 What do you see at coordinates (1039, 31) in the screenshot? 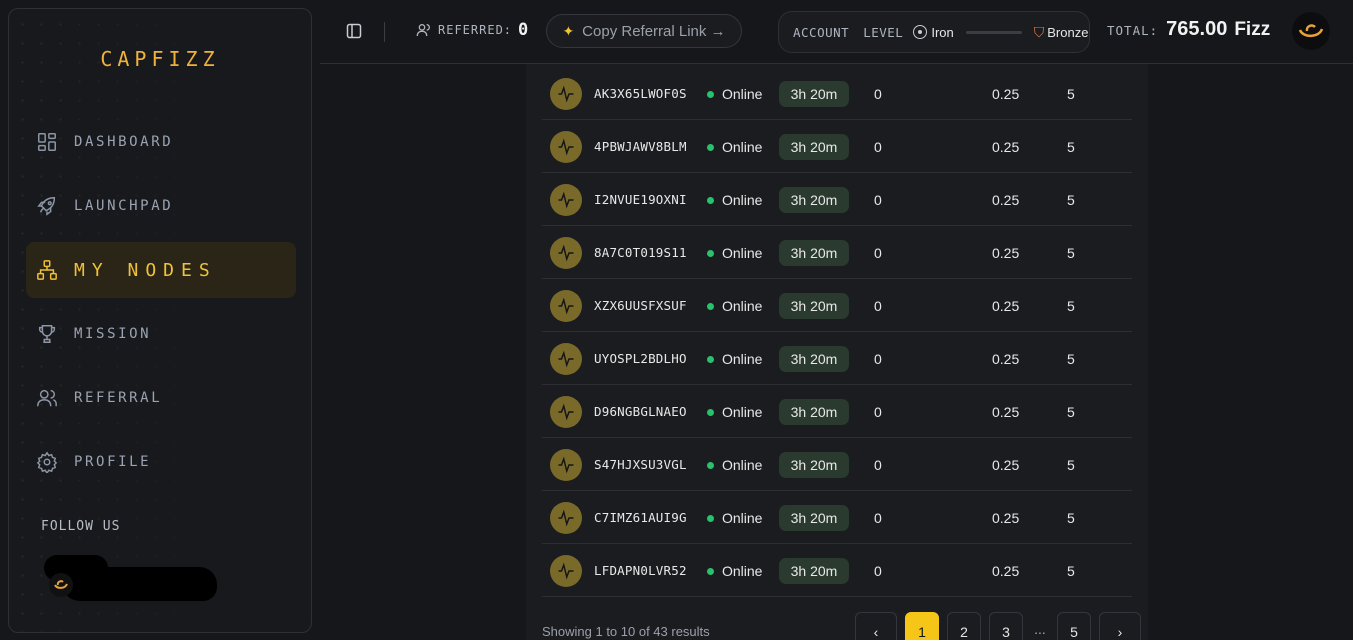
I see `bronze-shield-icon: ⛉` at bounding box center [1039, 31].